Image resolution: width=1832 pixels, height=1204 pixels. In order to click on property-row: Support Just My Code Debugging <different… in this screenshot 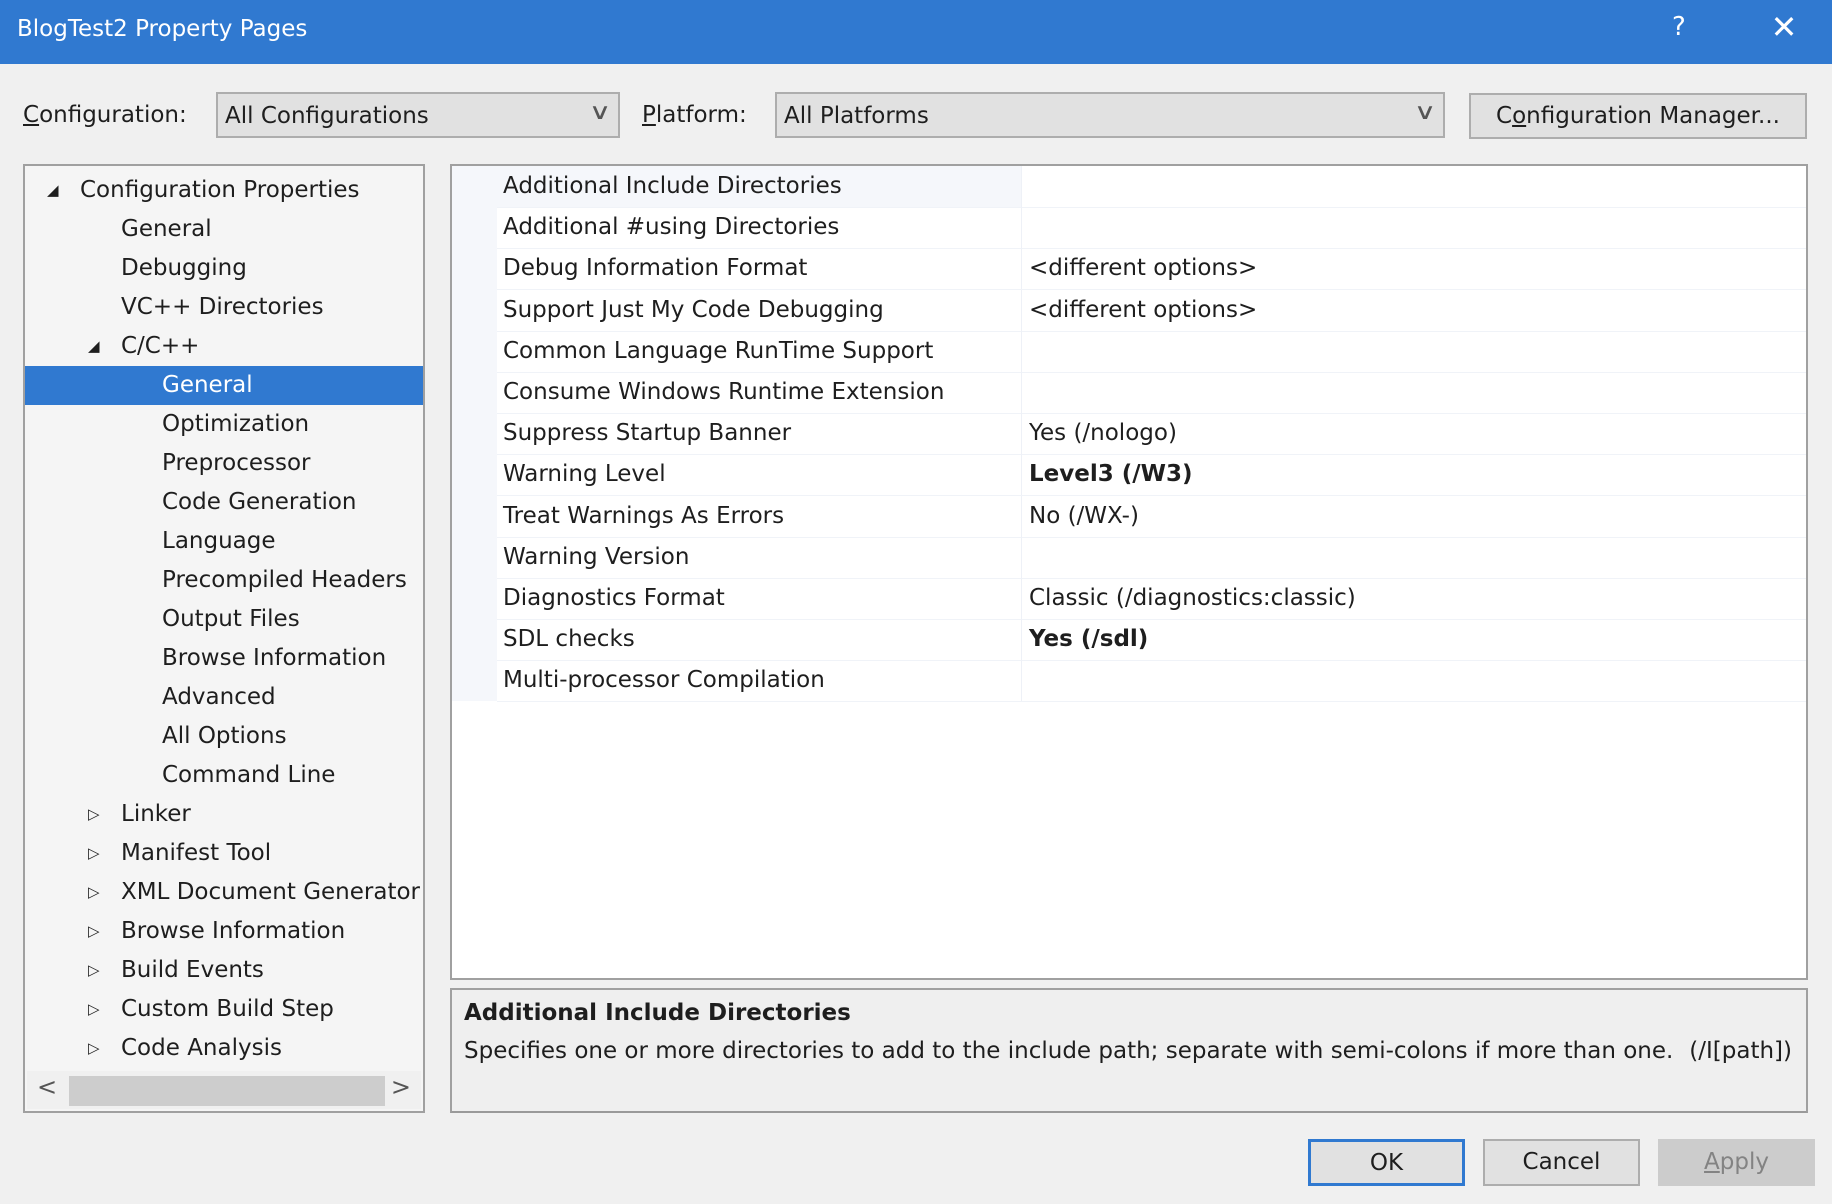, I will do `click(1151, 310)`.